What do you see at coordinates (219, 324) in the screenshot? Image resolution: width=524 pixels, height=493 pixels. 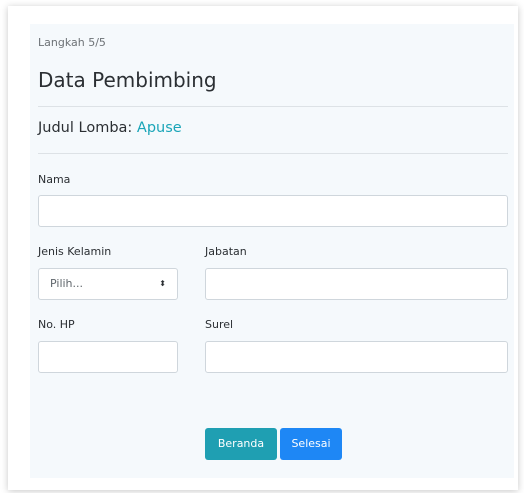 I see `email-label: Surel` at bounding box center [219, 324].